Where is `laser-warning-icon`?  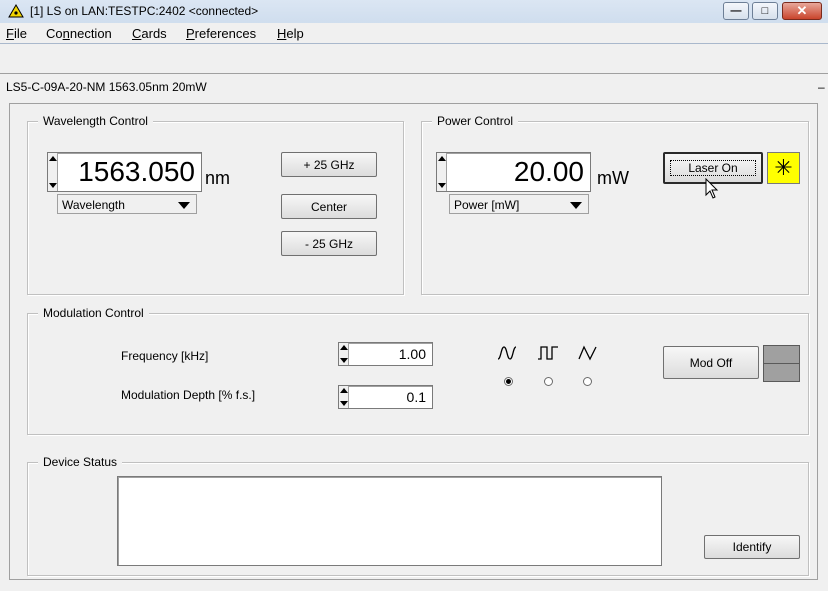
laser-warning-icon is located at coordinates (16, 11).